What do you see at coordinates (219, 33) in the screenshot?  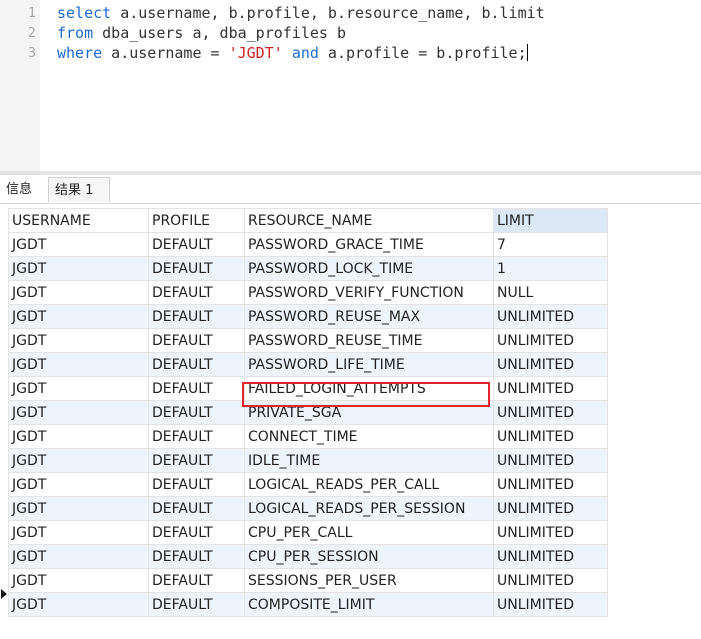 I see `sql-text: dba_users a, dba_profiles b` at bounding box center [219, 33].